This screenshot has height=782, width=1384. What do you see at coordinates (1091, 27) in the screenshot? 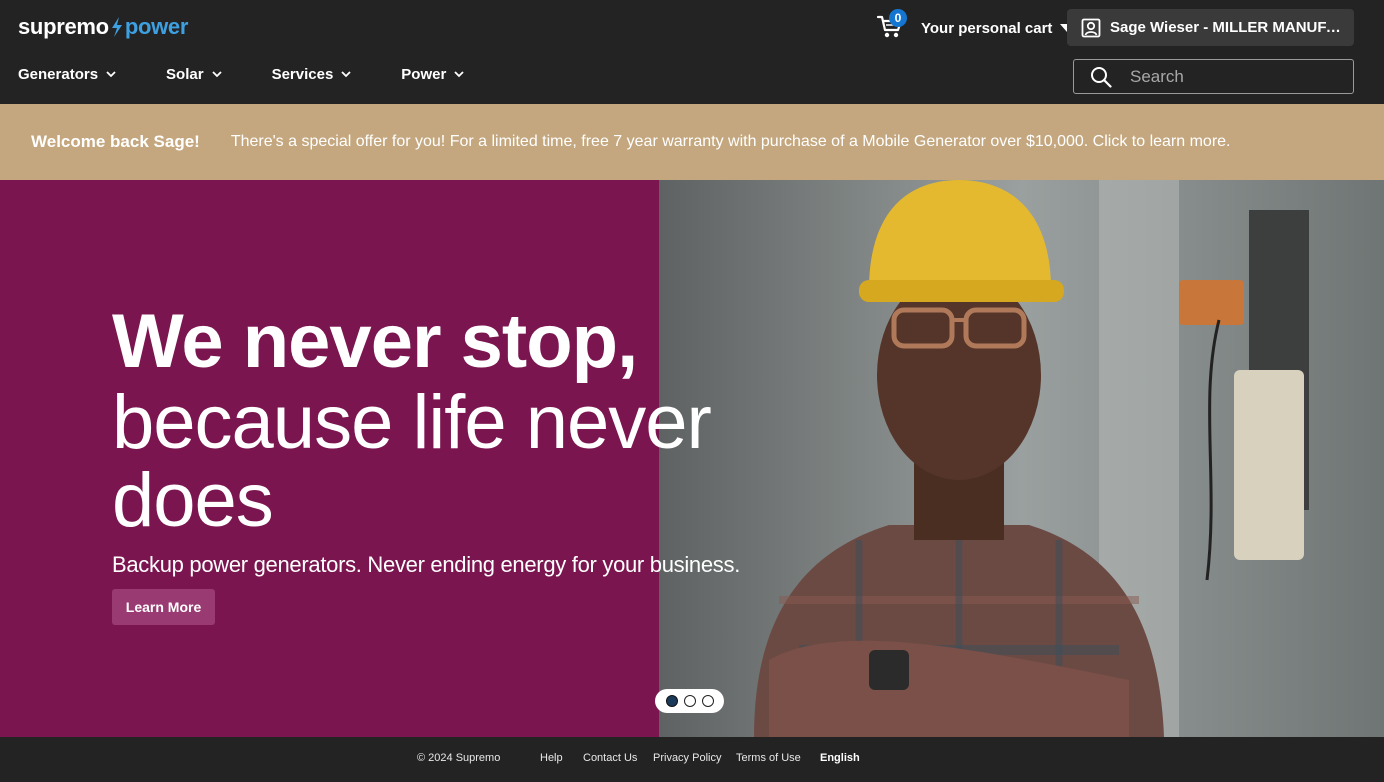
I see `user-icon` at bounding box center [1091, 27].